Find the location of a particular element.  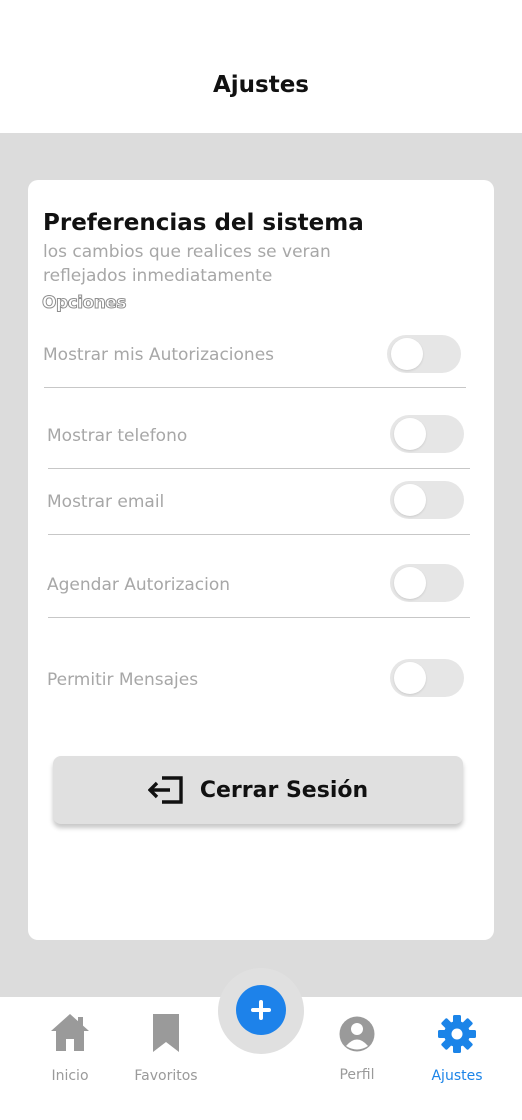

tab-perfil: Perfil is located at coordinates (357, 1052).